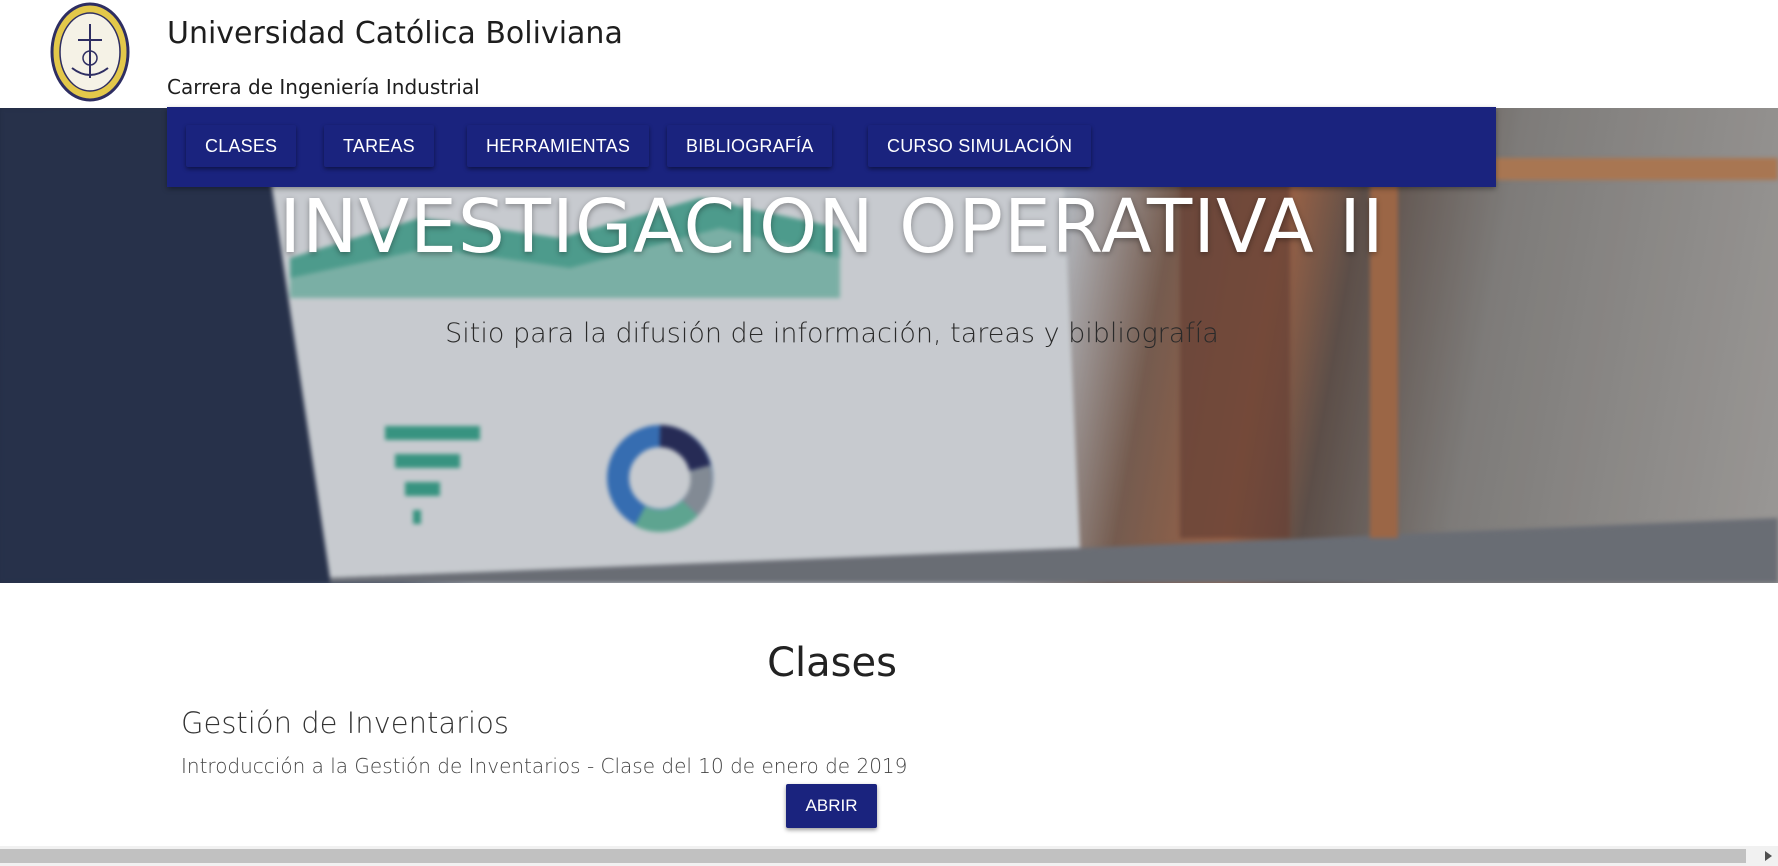 The width and height of the screenshot is (1778, 866). I want to click on nav-bibliografia-button: BIBLIOGRAFÍA, so click(750, 146).